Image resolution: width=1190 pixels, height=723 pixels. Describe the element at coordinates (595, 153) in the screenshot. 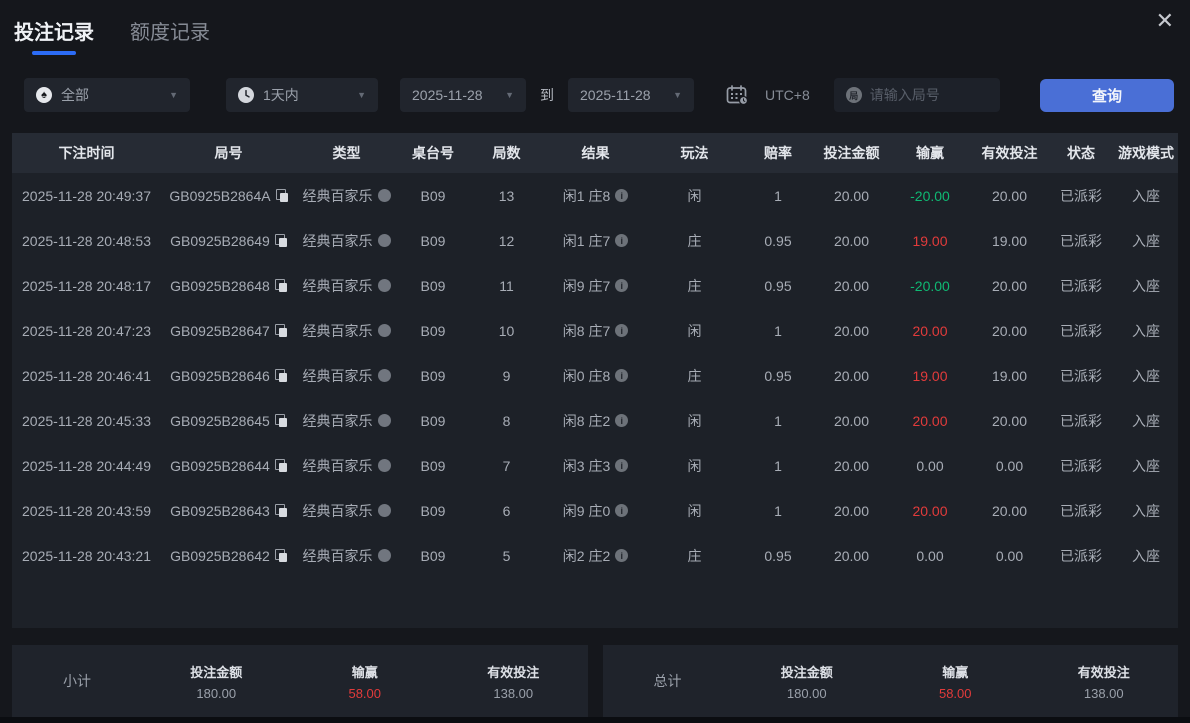

I see `column-header: 结果` at that location.